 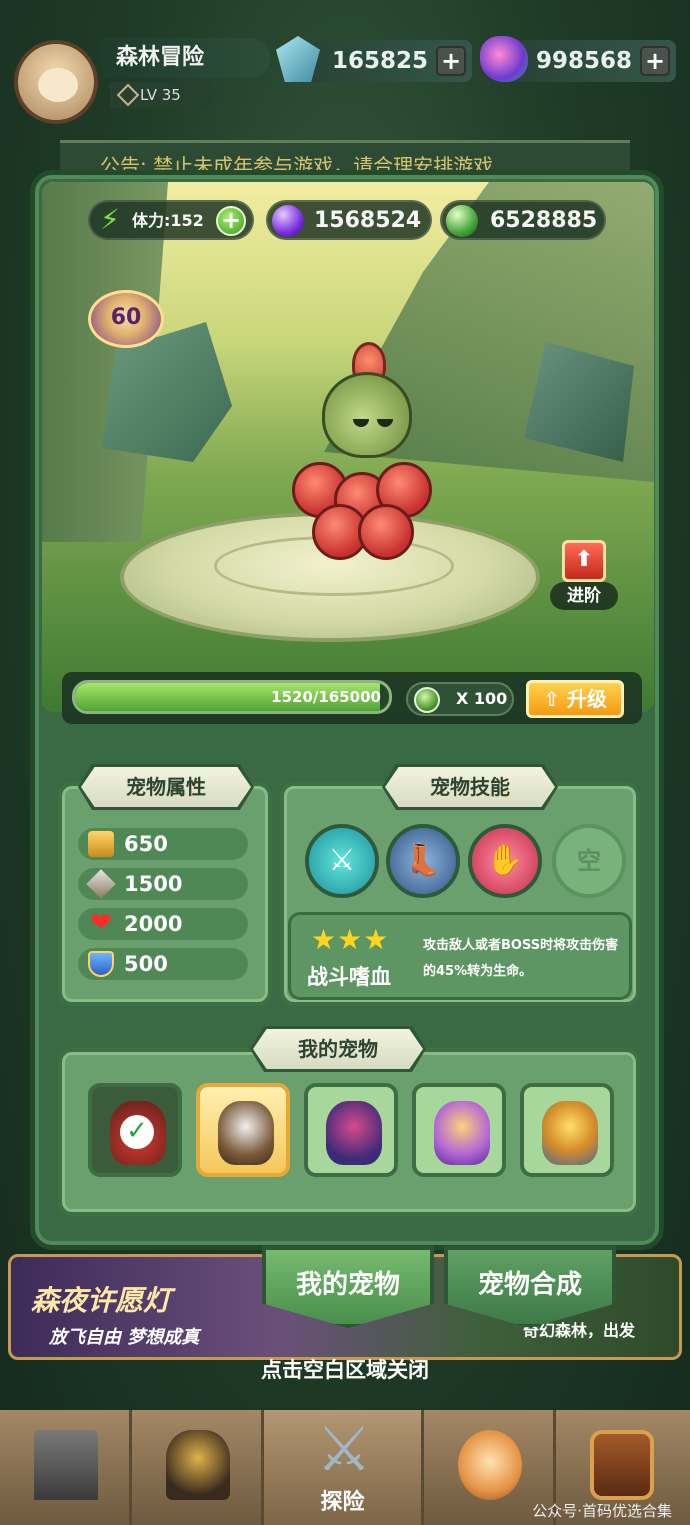 I want to click on boot-skill-icon: 👢, so click(x=423, y=860).